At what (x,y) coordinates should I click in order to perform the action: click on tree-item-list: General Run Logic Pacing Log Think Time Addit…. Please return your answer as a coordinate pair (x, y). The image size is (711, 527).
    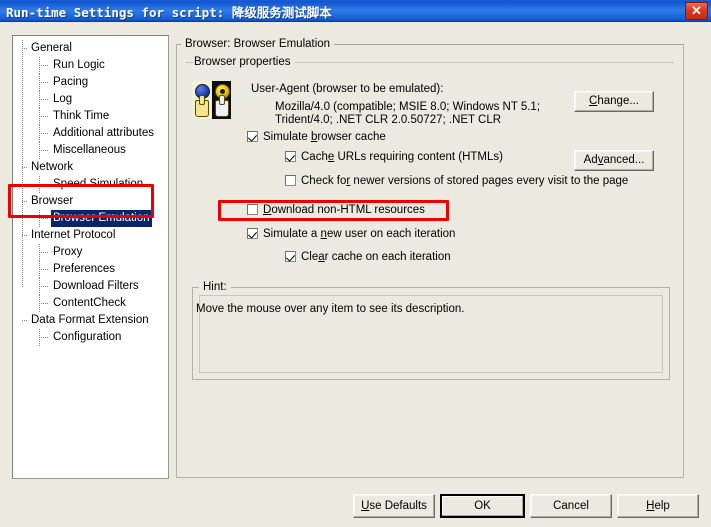
    Looking at the image, I should click on (84, 193).